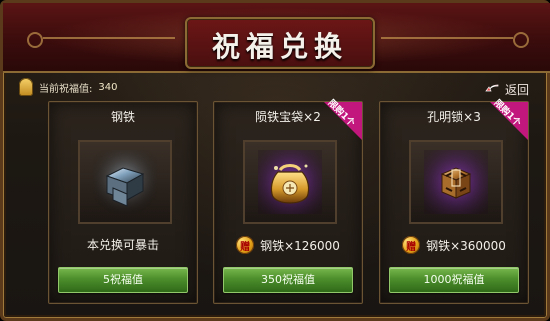 The width and height of the screenshot is (550, 321). What do you see at coordinates (101, 40) in the screenshot?
I see `header-flourish-left` at bounding box center [101, 40].